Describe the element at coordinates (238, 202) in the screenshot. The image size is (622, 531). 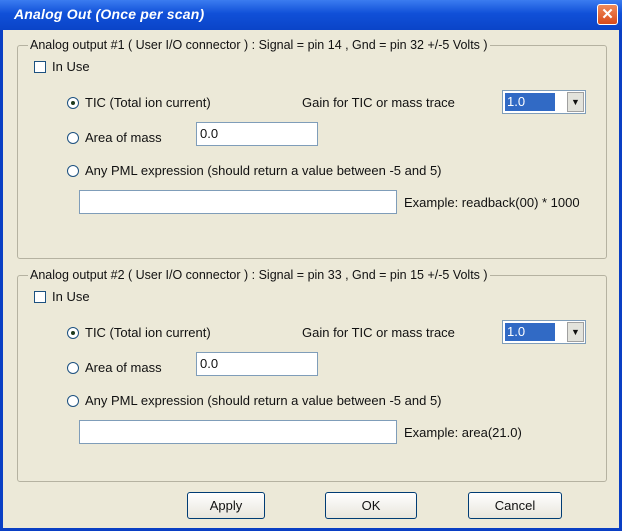
I see `pml-1-input` at that location.